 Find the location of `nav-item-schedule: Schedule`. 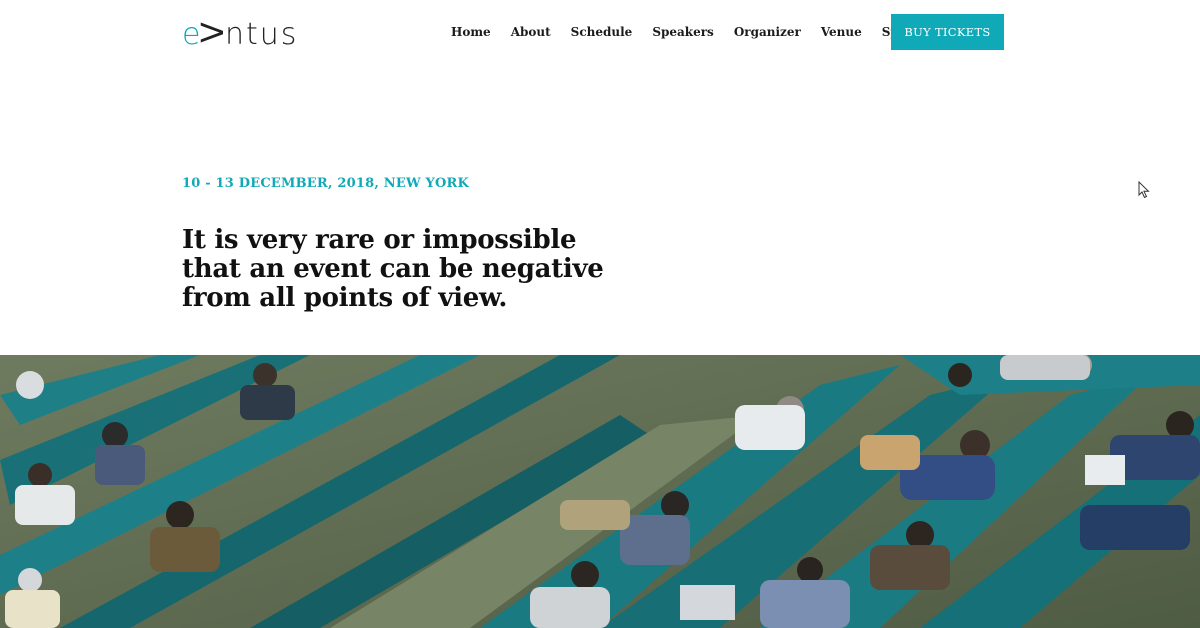

nav-item-schedule: Schedule is located at coordinates (602, 32).